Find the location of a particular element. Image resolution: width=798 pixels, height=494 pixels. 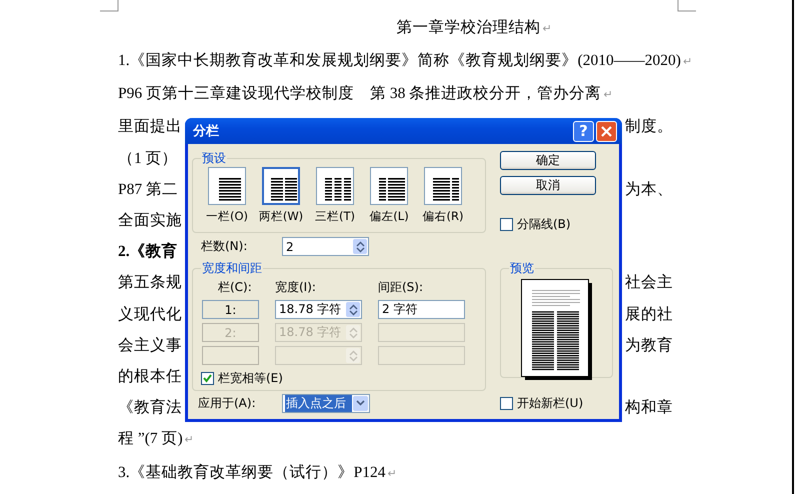

document-text: 构和章 is located at coordinates (649, 408).